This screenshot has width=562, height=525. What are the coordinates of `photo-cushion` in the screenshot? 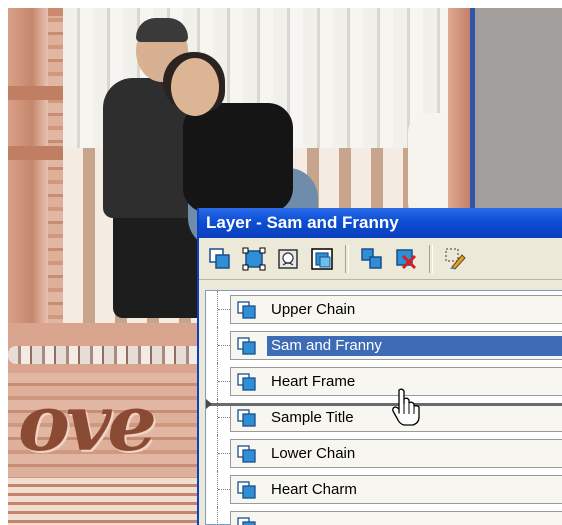 It's located at (428, 168).